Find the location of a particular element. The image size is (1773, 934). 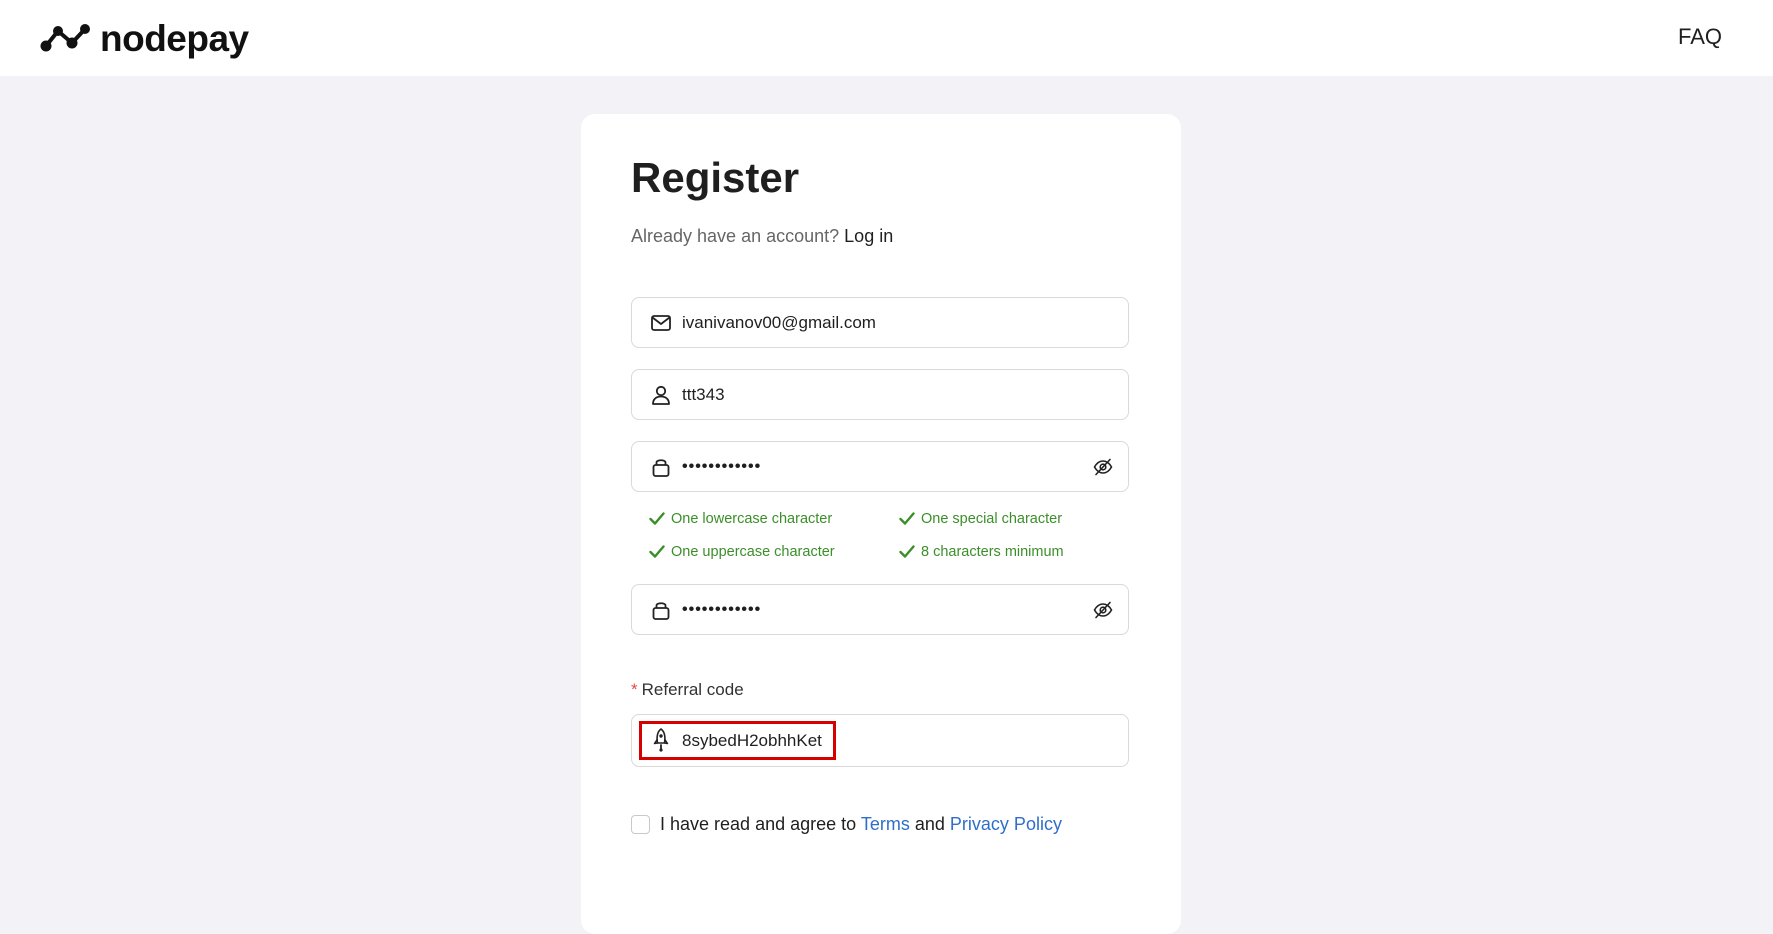

referral-highlight-box is located at coordinates (737, 740).